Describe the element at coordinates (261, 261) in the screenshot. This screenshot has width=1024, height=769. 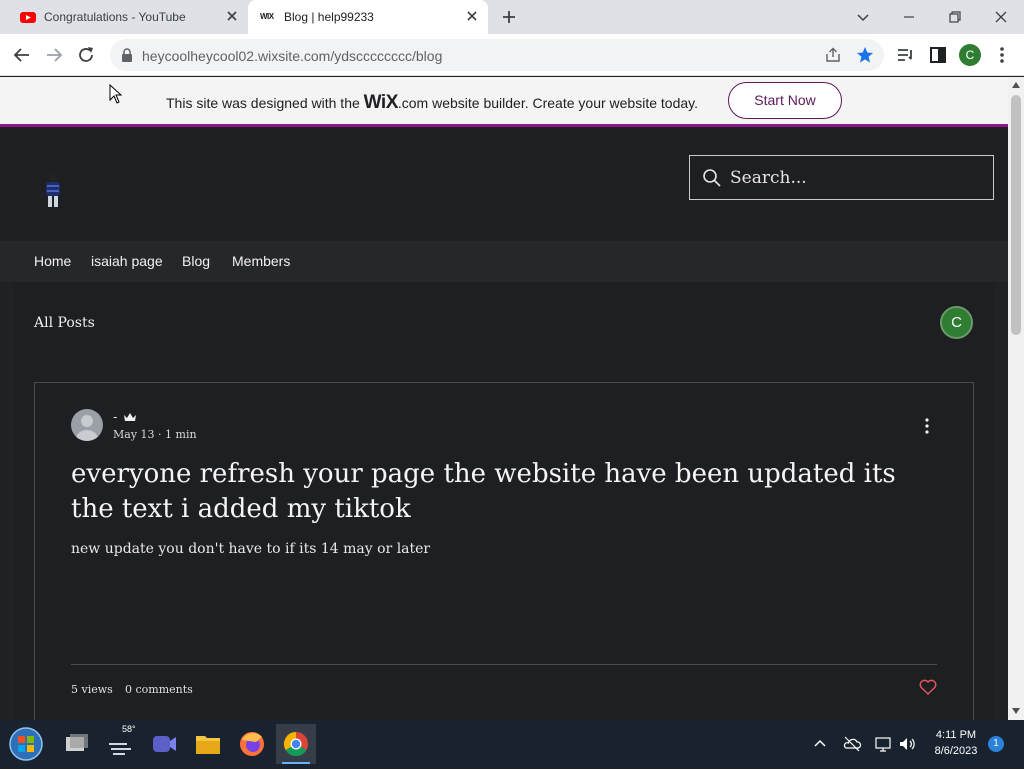
I see `nav-item-members: Members` at that location.